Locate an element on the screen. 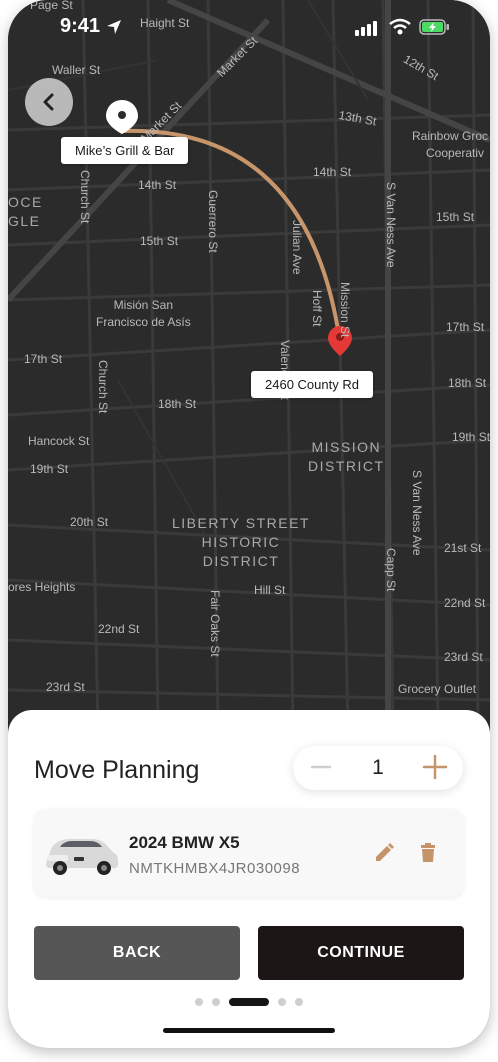 Image resolution: width=498 pixels, height=1062 pixels. decrement-button is located at coordinates (321, 767).